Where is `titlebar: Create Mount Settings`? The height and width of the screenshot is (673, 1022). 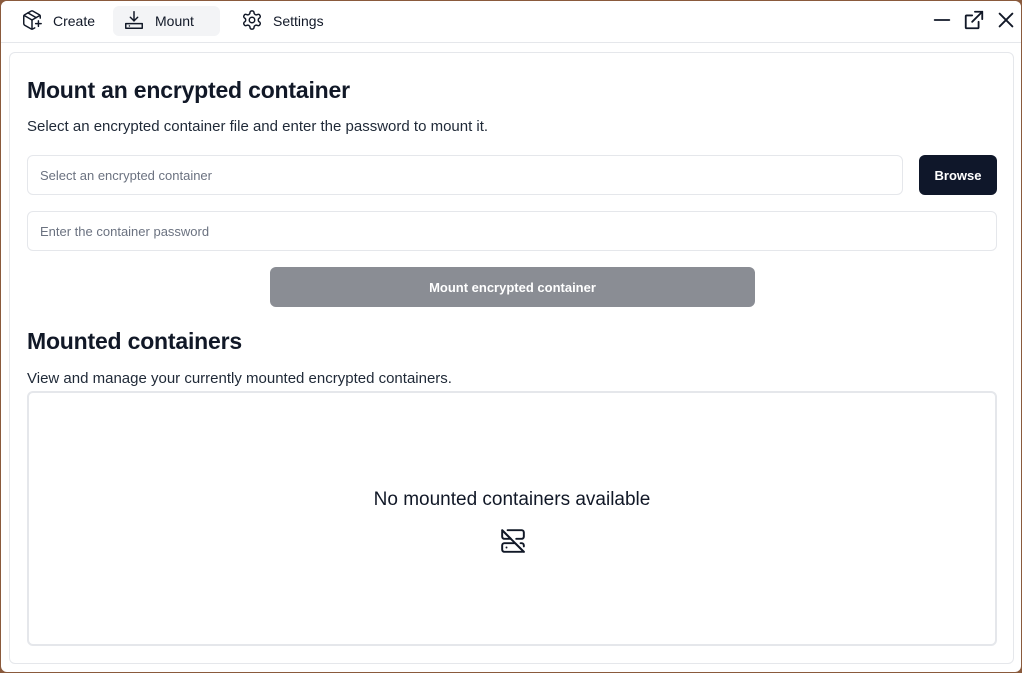
titlebar: Create Mount Settings is located at coordinates (511, 22).